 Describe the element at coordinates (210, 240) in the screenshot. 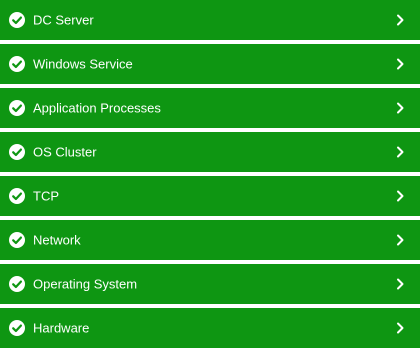

I see `list-item-network: Network` at that location.